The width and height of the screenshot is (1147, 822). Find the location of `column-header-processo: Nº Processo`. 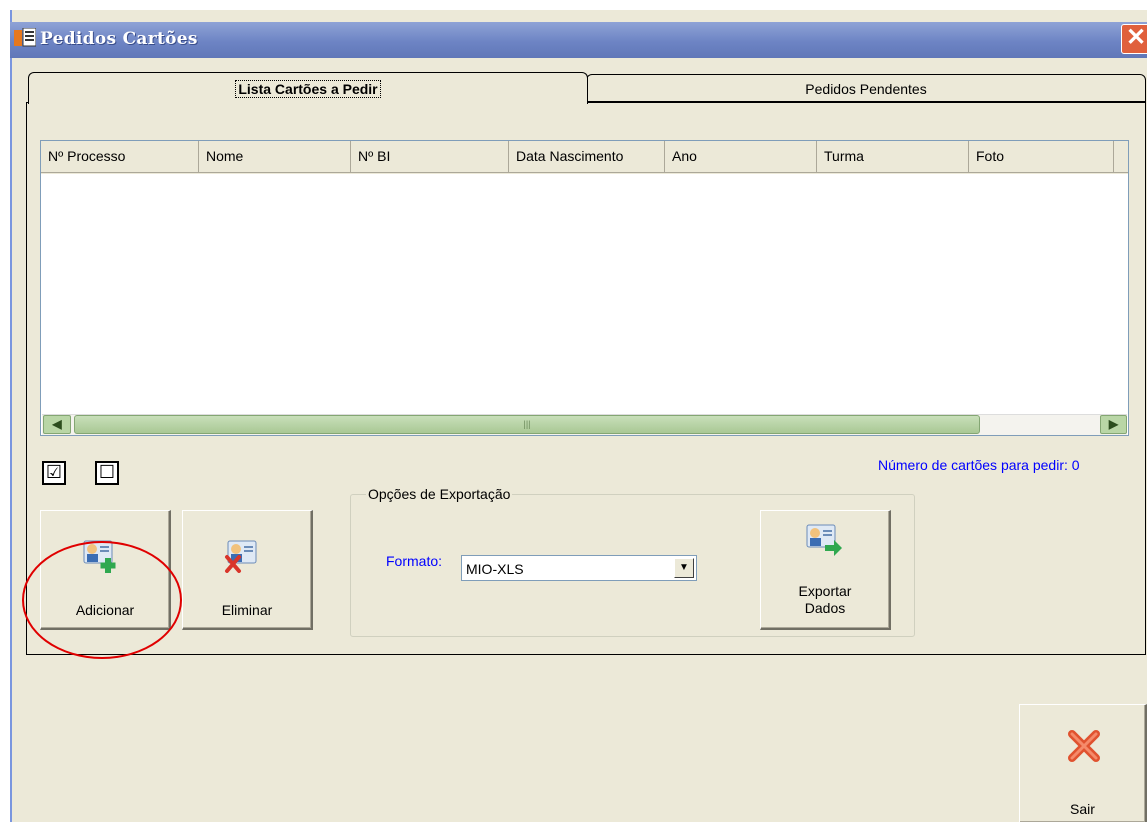

column-header-processo: Nº Processo is located at coordinates (120, 157).